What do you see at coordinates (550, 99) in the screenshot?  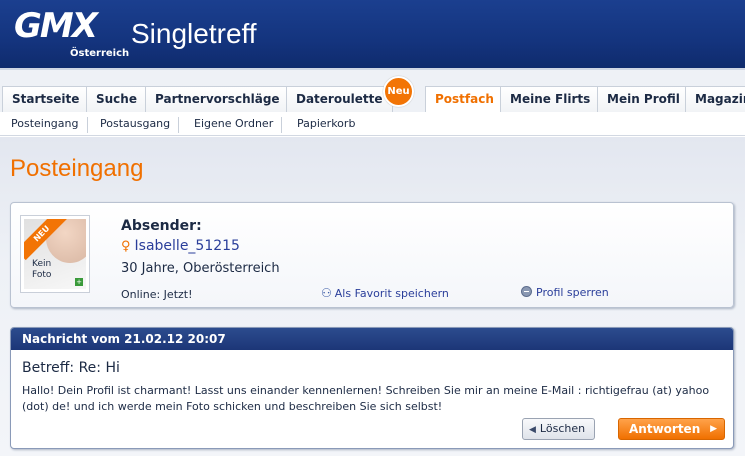 I see `tab-meine-flirts: Meine Flirts` at bounding box center [550, 99].